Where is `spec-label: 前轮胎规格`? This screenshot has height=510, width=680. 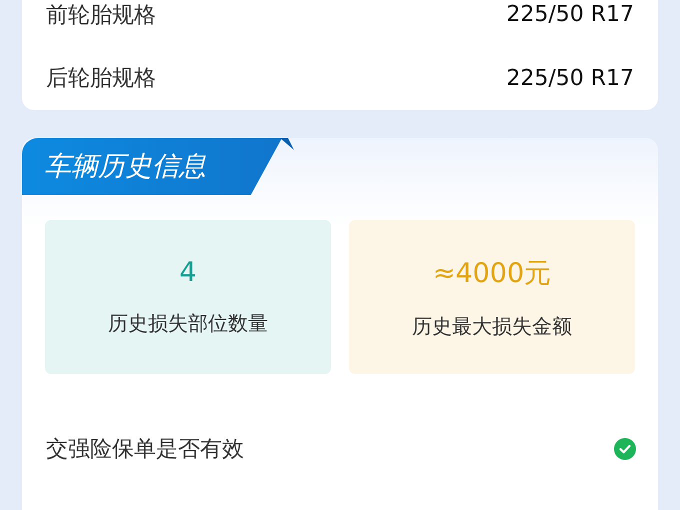 spec-label: 前轮胎规格 is located at coordinates (101, 16).